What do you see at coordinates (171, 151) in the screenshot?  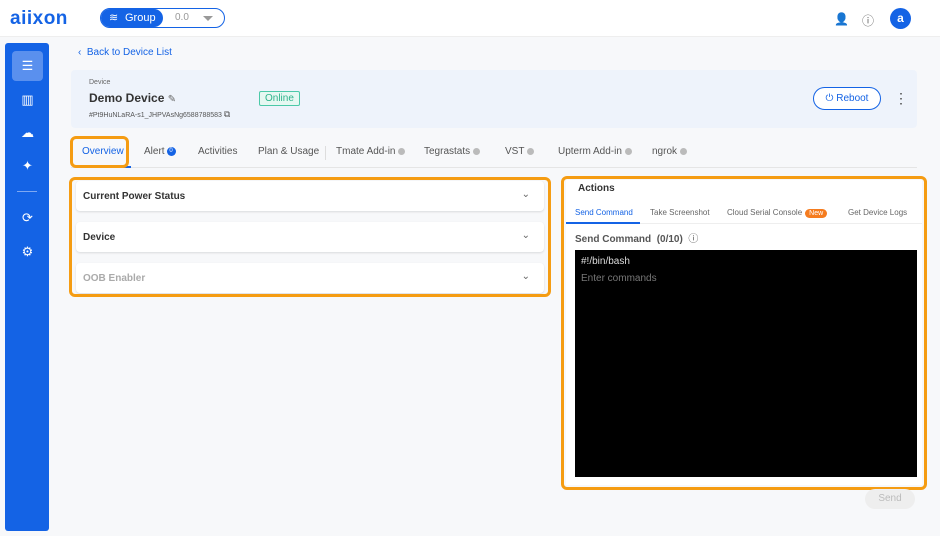 I see `alert-badge: 0` at bounding box center [171, 151].